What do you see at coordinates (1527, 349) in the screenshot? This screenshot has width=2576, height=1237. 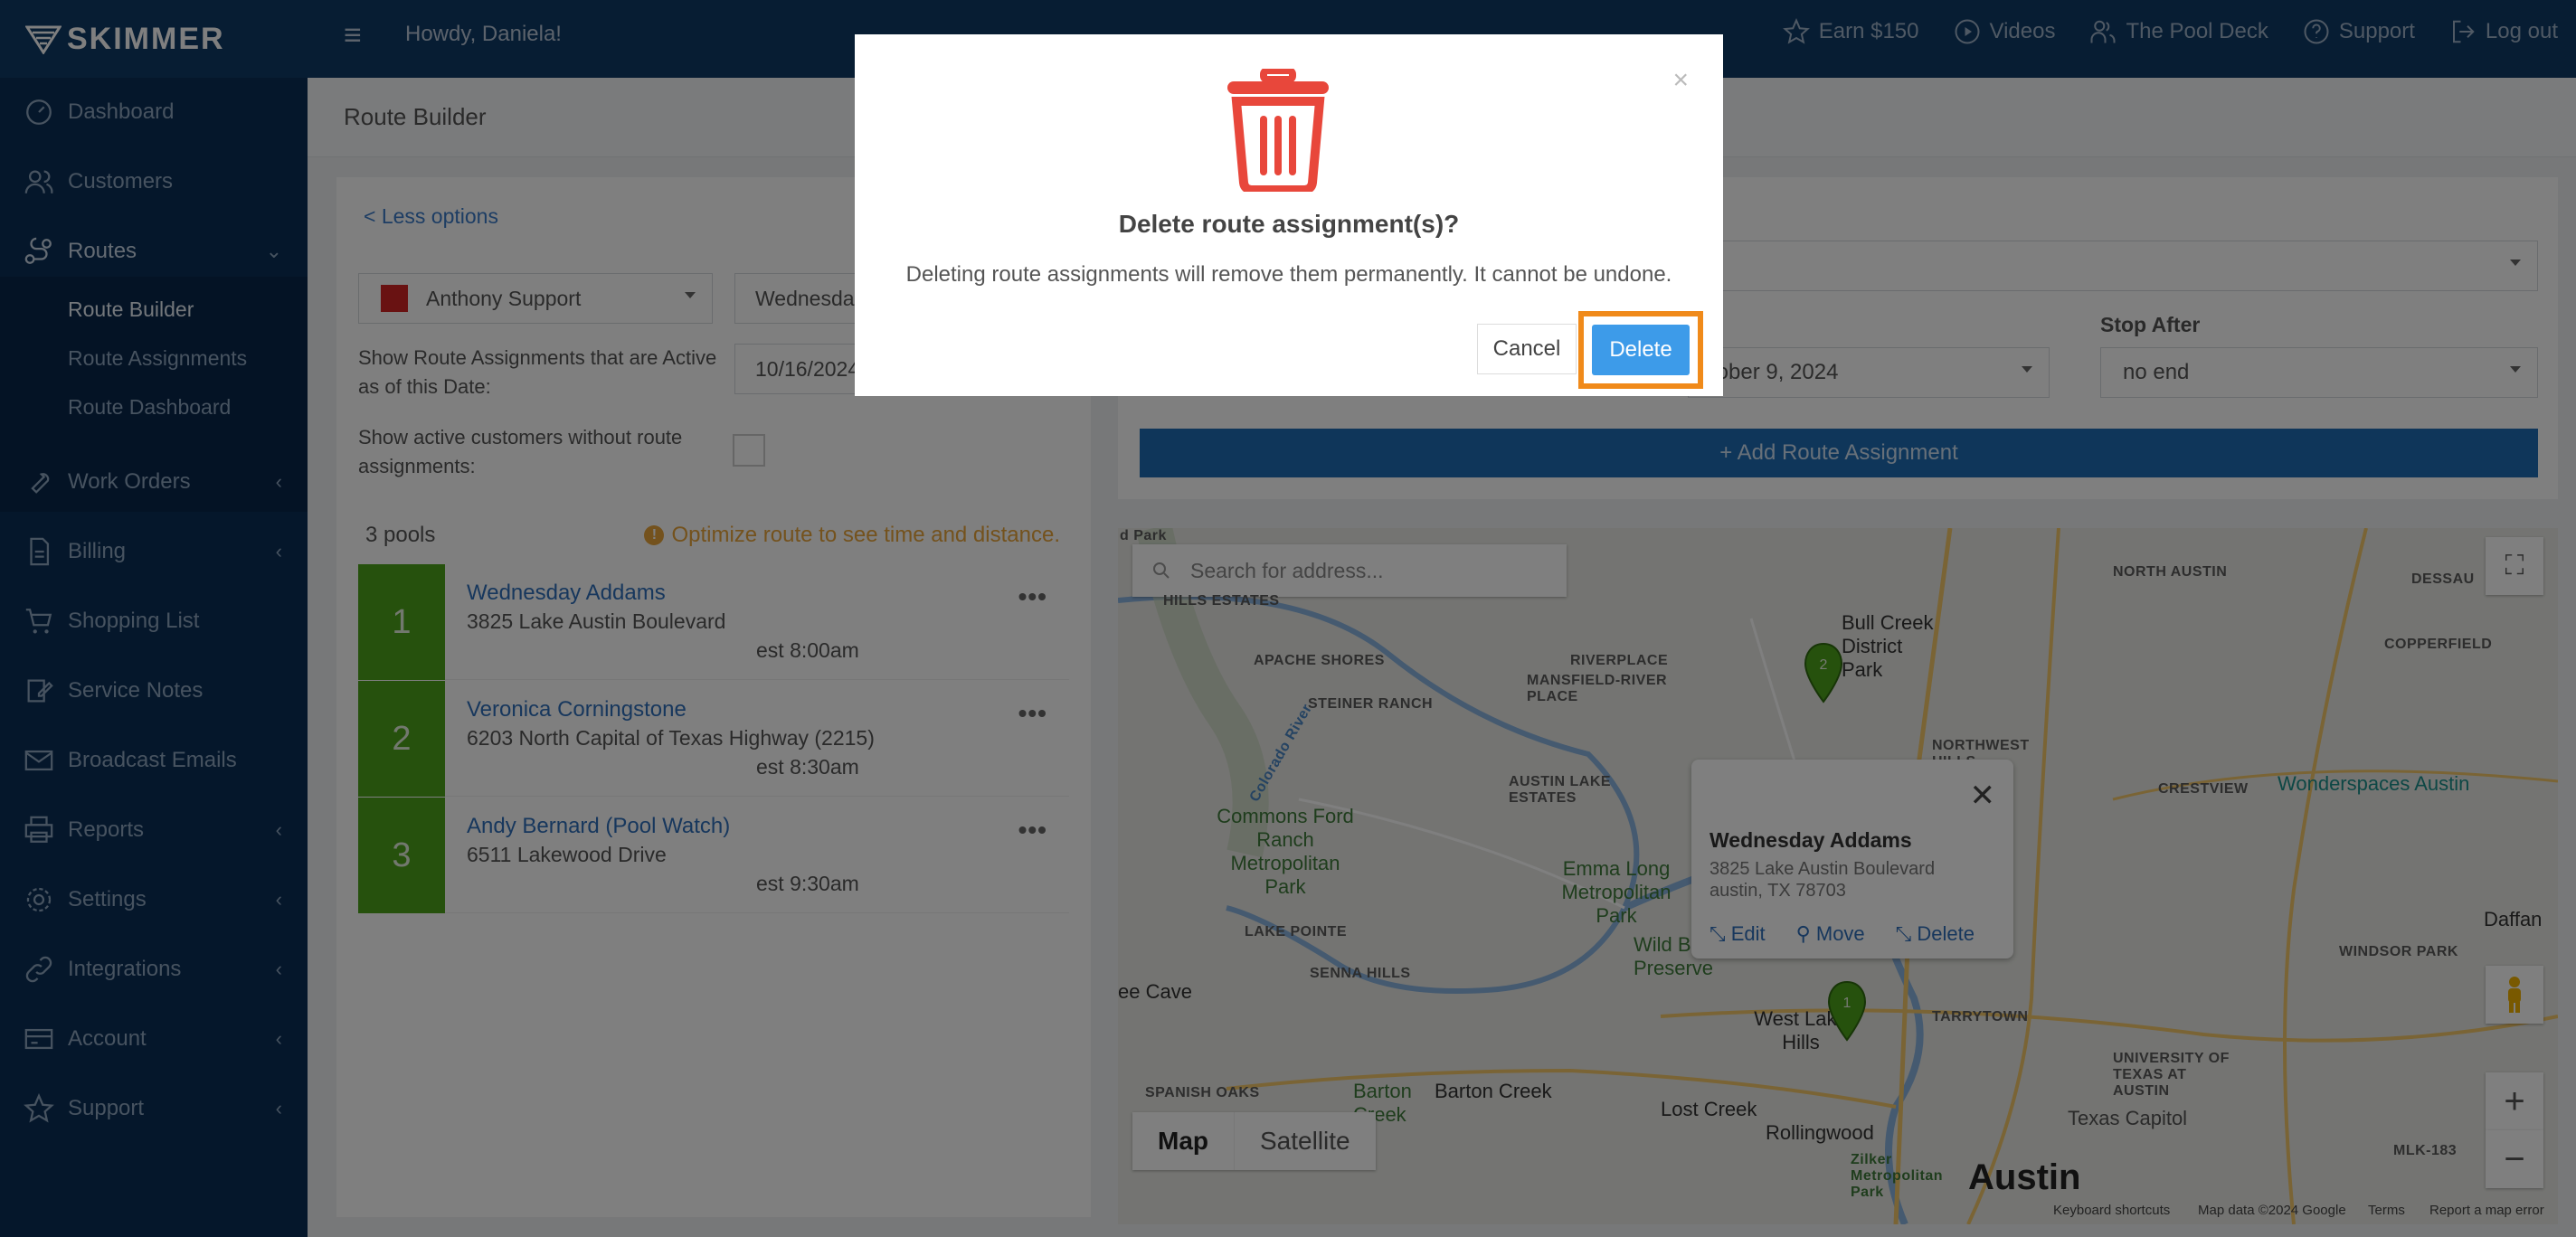 I see `cancel-button: Cancel` at bounding box center [1527, 349].